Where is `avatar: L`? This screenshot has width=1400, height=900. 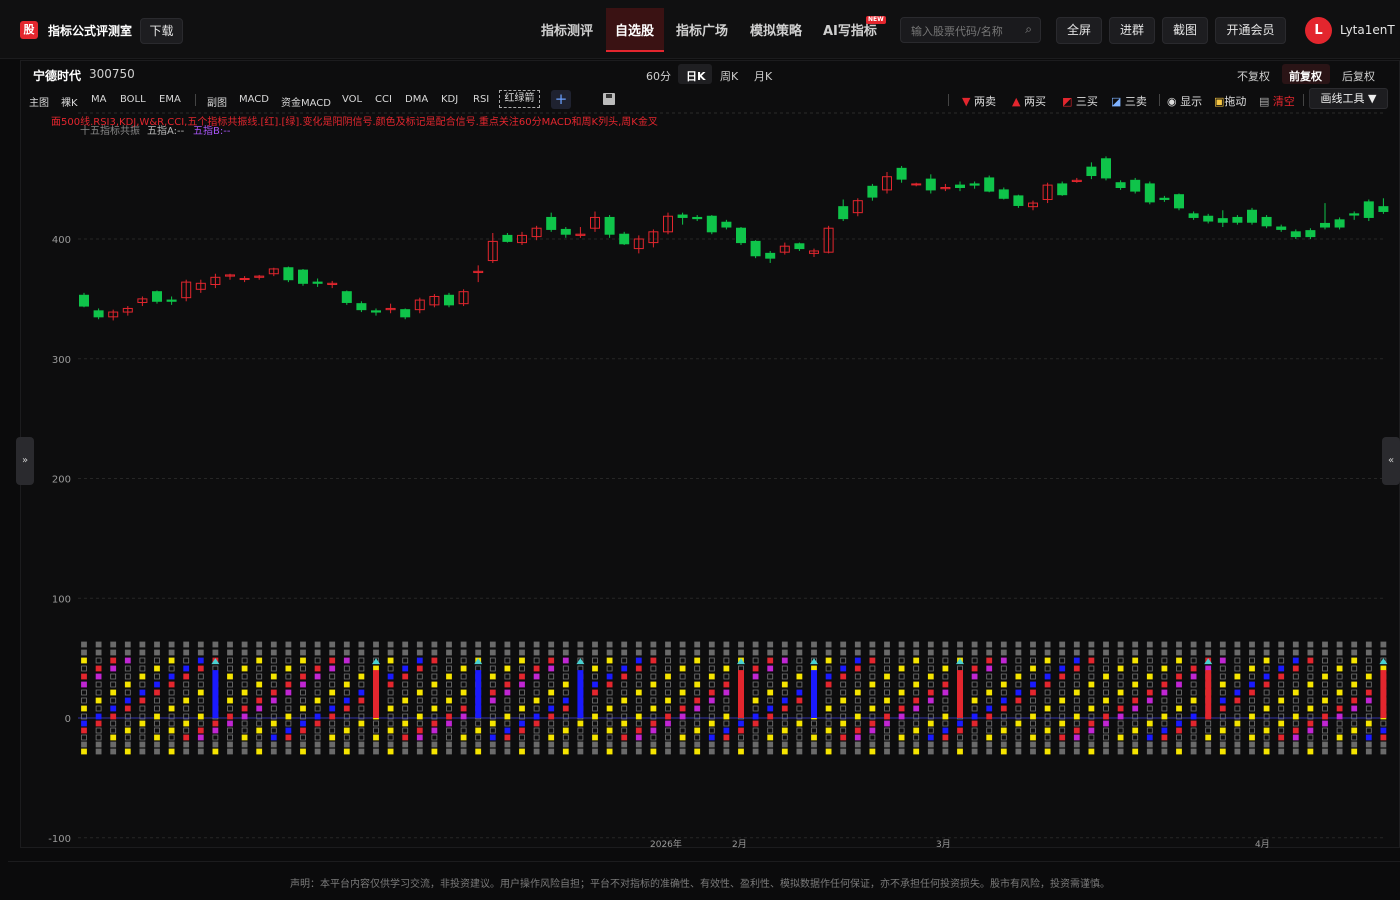
avatar: L is located at coordinates (1318, 30).